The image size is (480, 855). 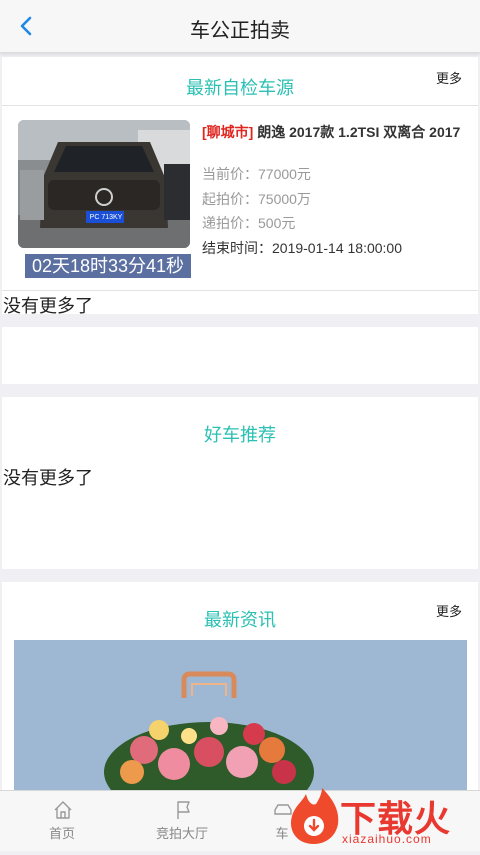 I want to click on flag-icon, so click(x=183, y=810).